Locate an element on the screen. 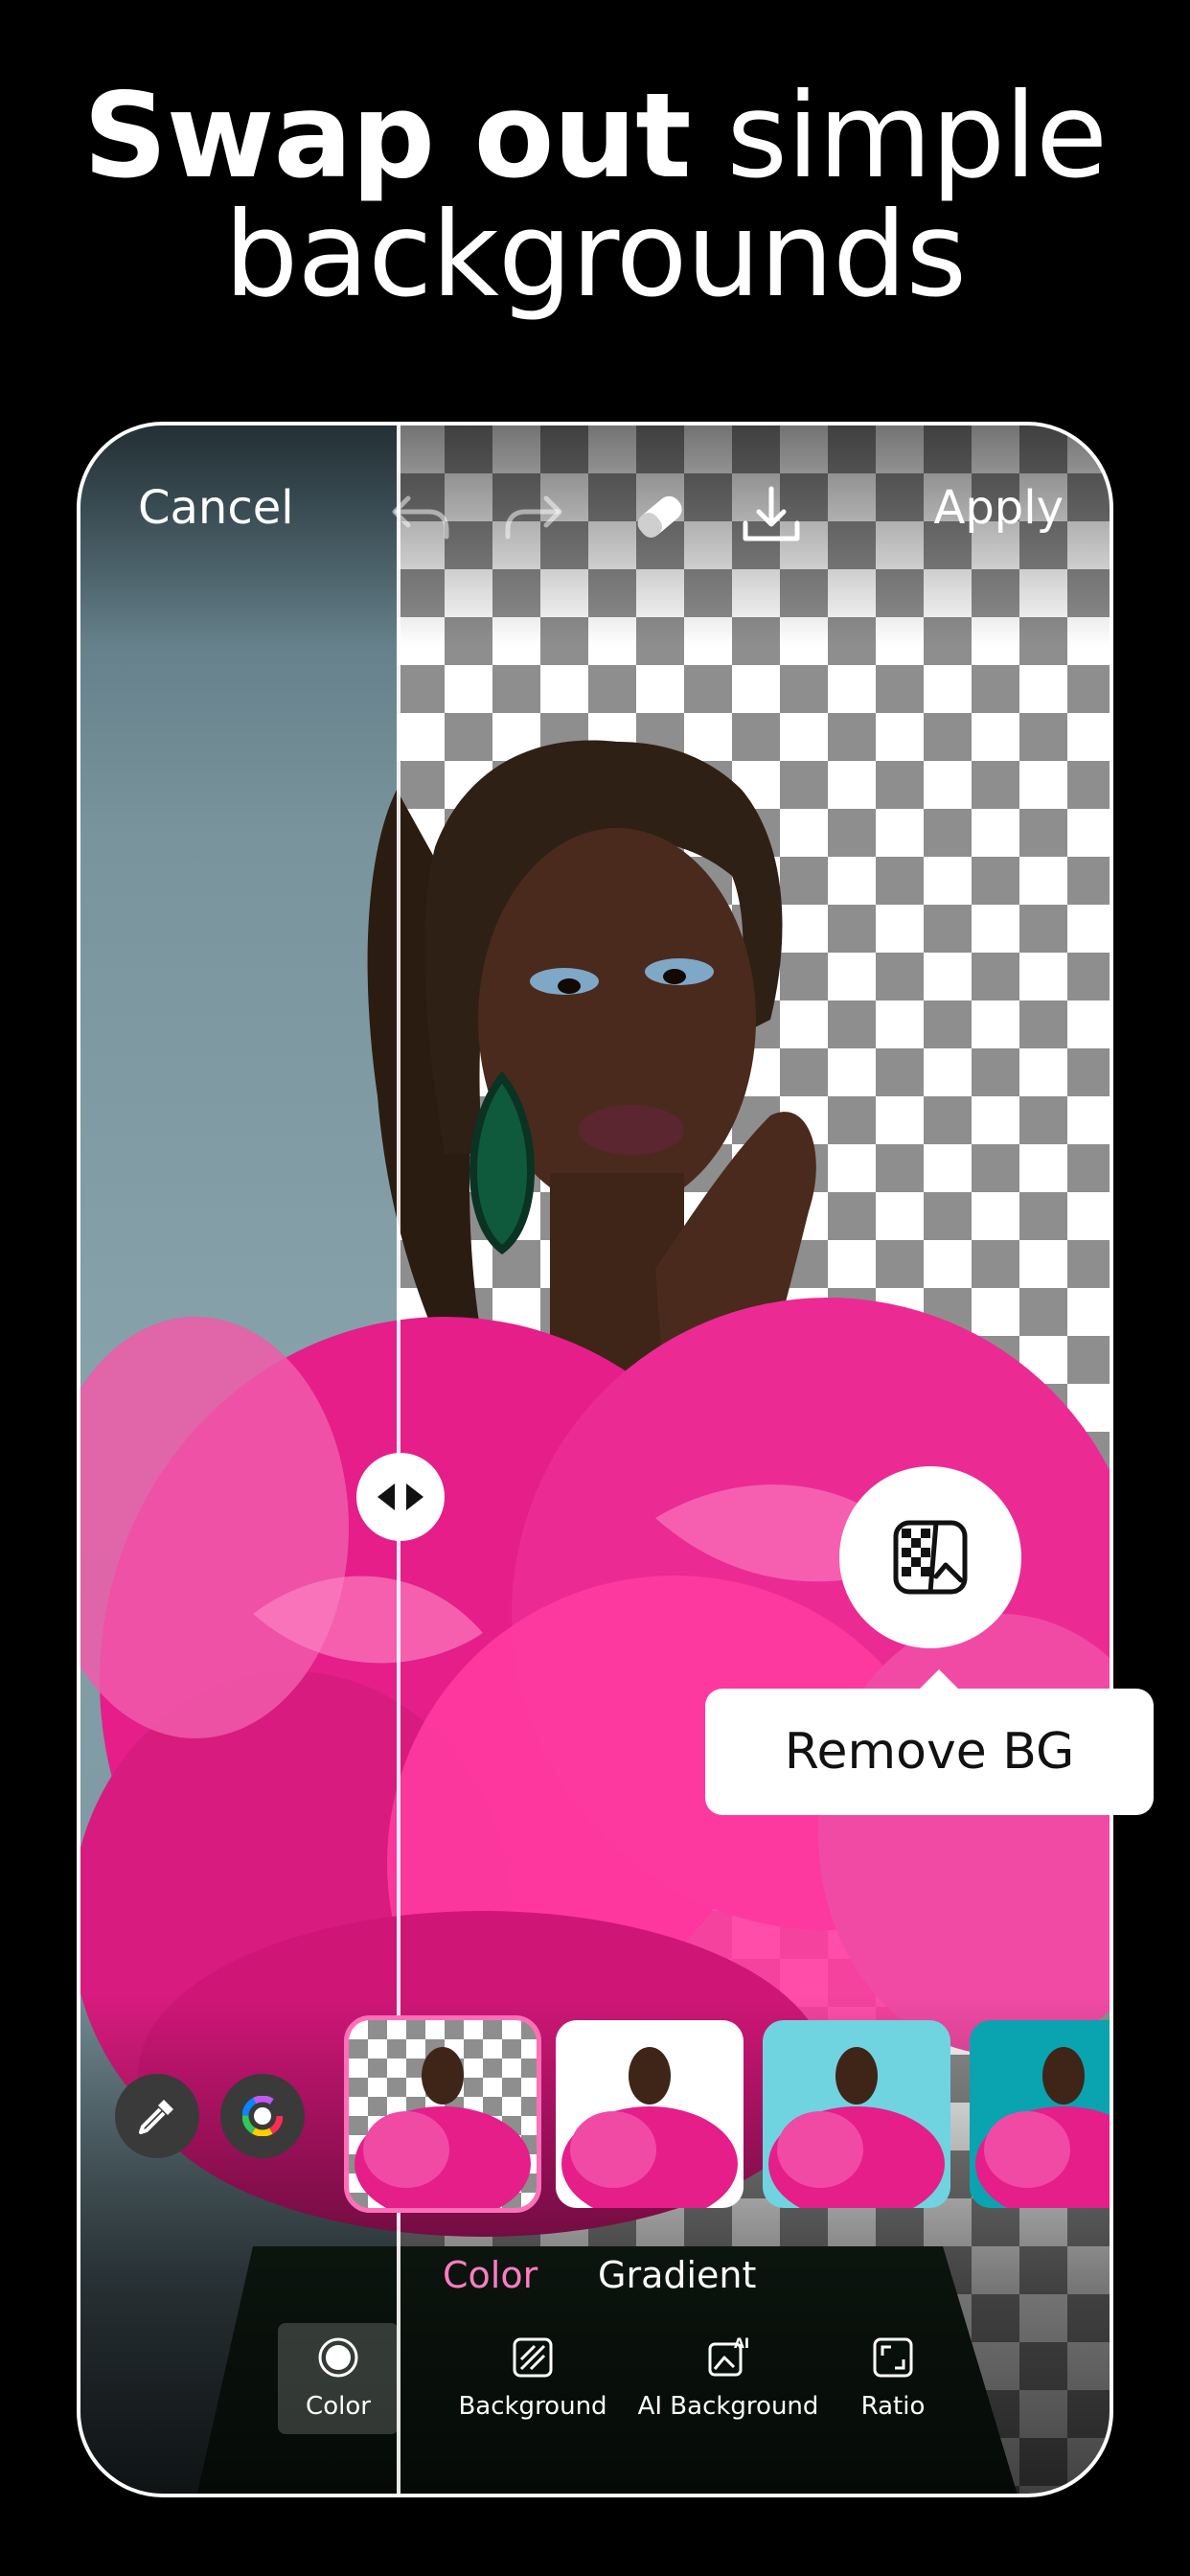 This screenshot has height=2576, width=1190. nav-color: Color is located at coordinates (339, 2378).